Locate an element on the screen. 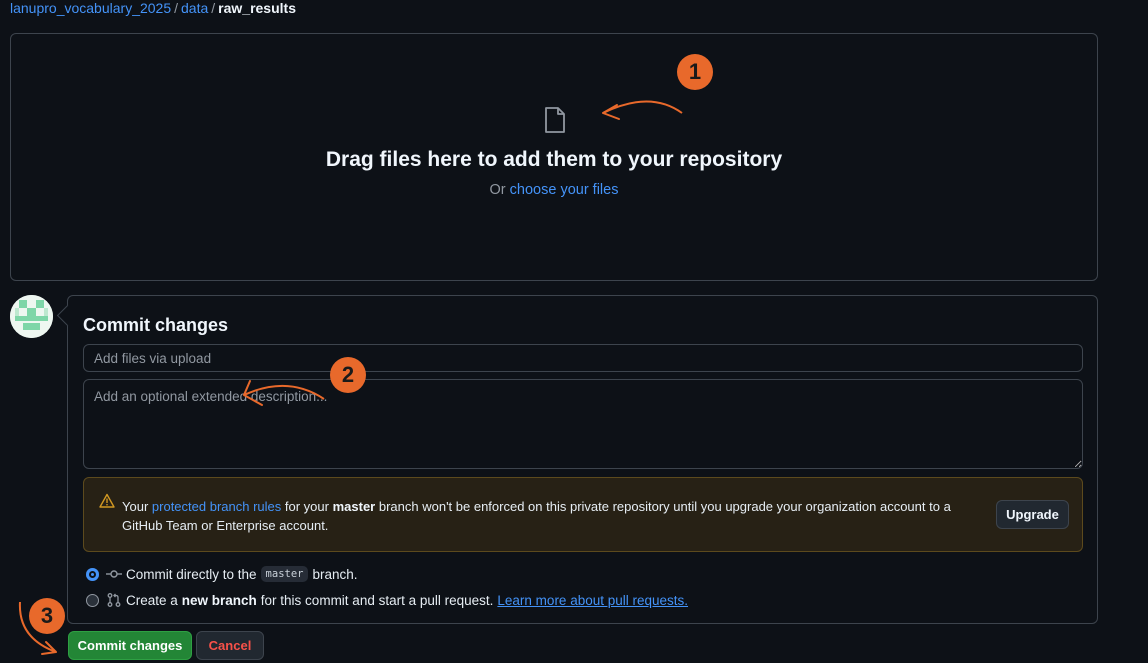 The image size is (1148, 663). upgrade-button: Upgrade is located at coordinates (1032, 514).